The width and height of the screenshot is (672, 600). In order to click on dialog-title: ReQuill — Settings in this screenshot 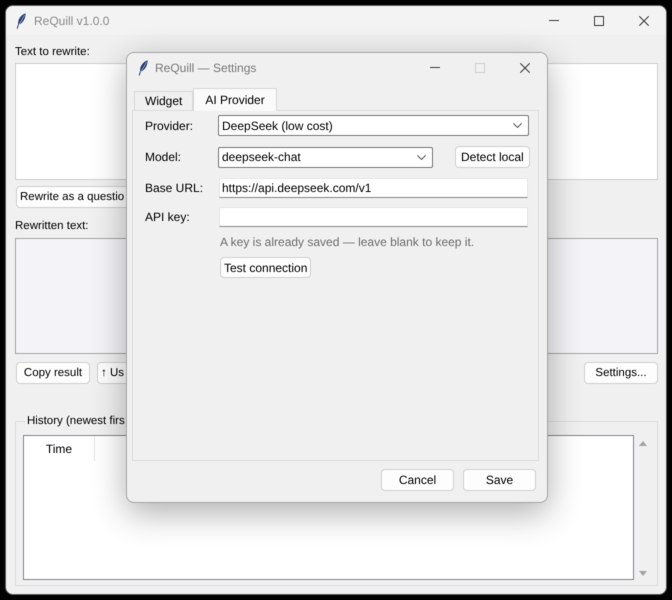, I will do `click(205, 67)`.